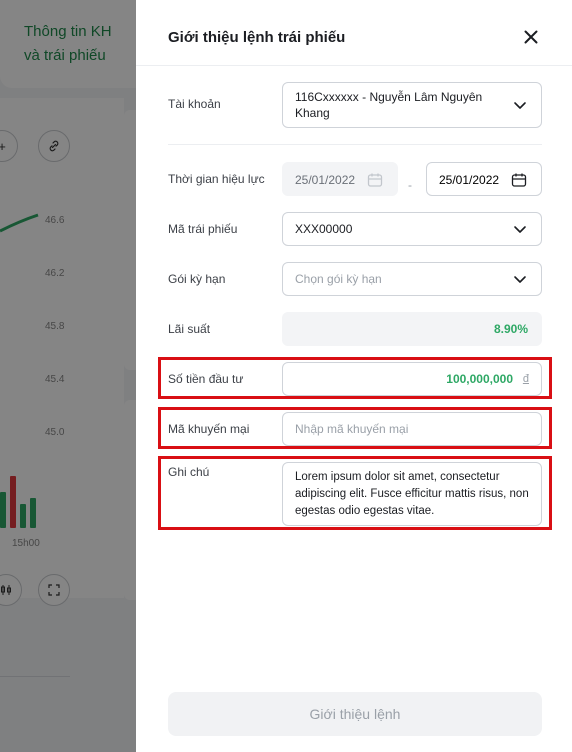 The image size is (572, 752). What do you see at coordinates (62, 348) in the screenshot?
I see `background-chart-card` at bounding box center [62, 348].